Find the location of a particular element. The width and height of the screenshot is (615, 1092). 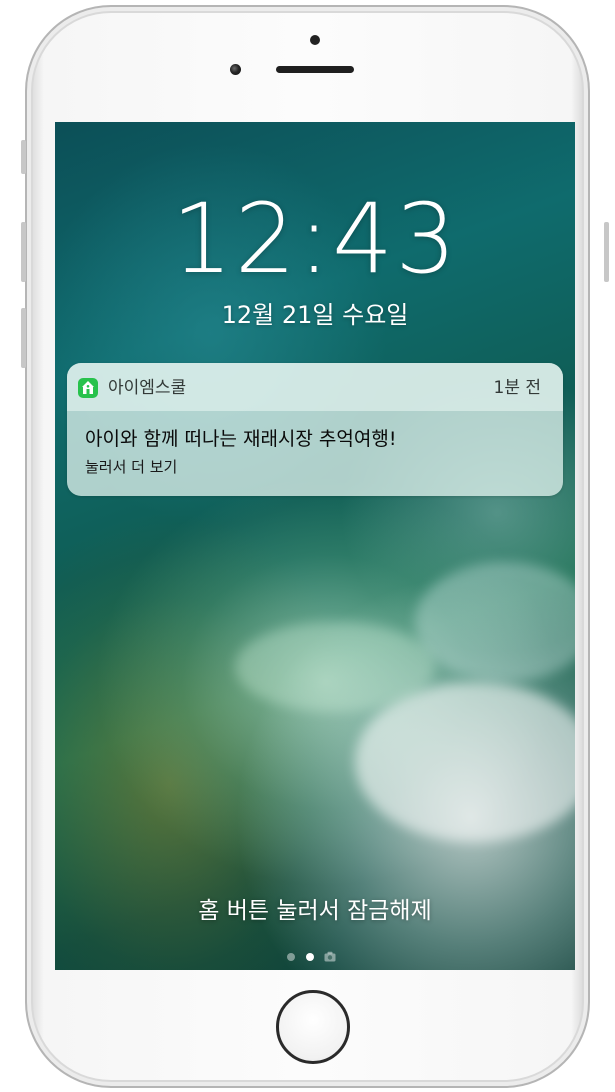

earpiece-speaker is located at coordinates (315, 69).